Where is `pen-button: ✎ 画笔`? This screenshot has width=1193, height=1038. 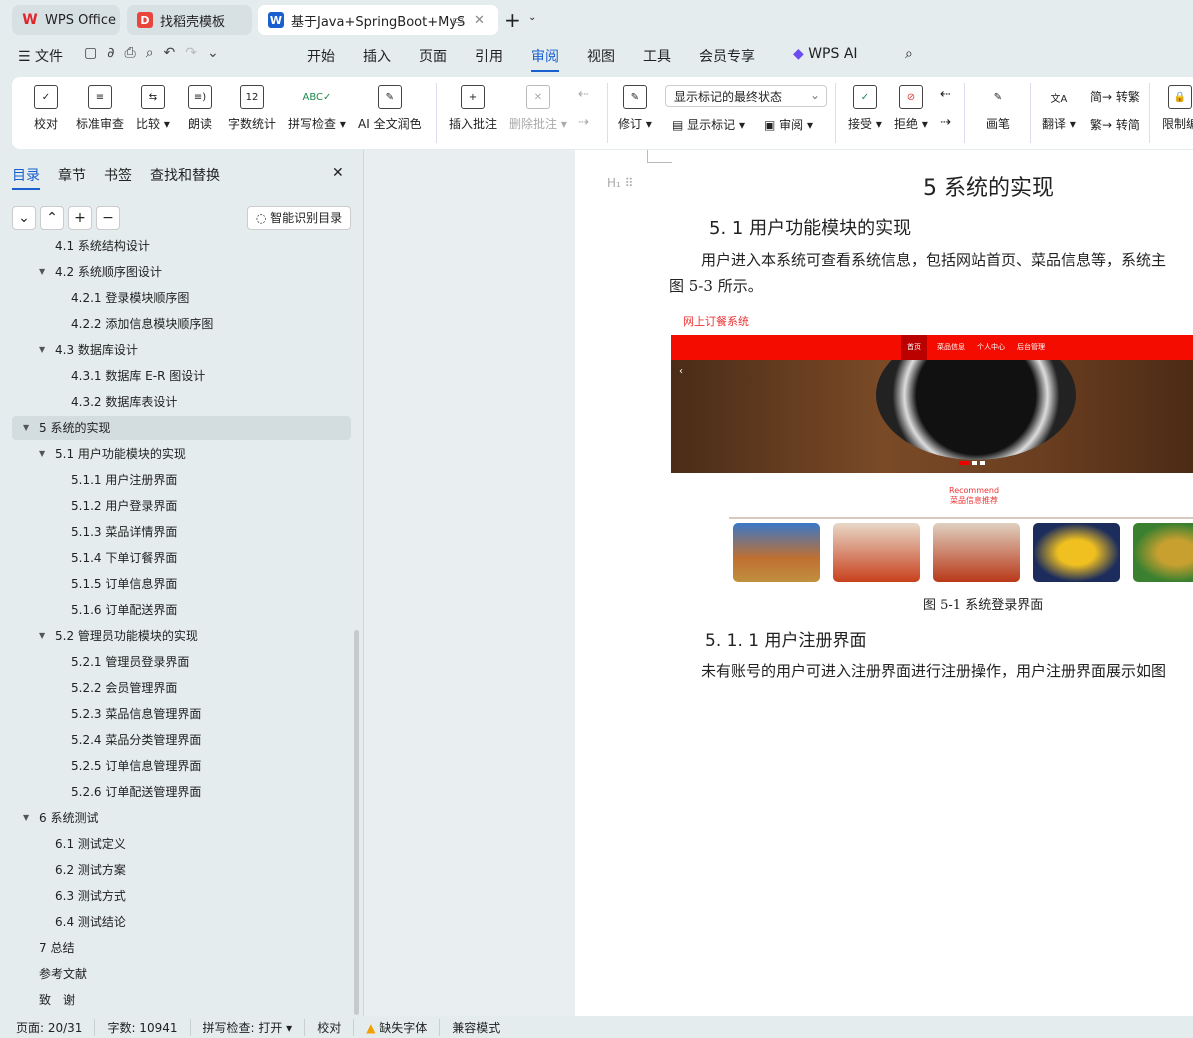 pen-button: ✎ 画笔 is located at coordinates (998, 108).